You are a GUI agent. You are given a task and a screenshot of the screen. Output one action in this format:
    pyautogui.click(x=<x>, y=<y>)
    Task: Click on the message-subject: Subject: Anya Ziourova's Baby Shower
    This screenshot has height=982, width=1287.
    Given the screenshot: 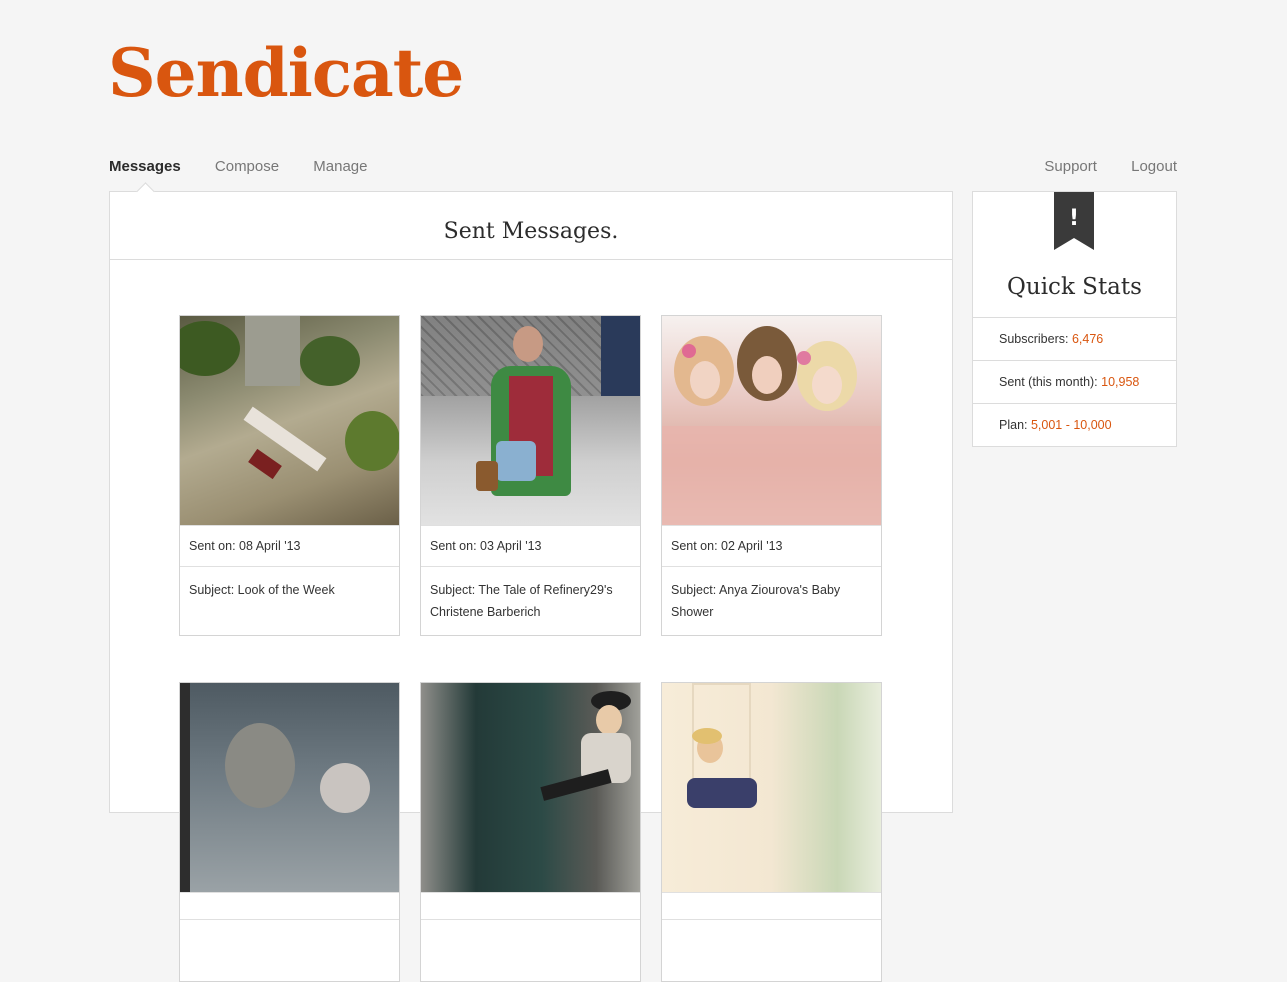 What is the action you would take?
    pyautogui.click(x=756, y=601)
    